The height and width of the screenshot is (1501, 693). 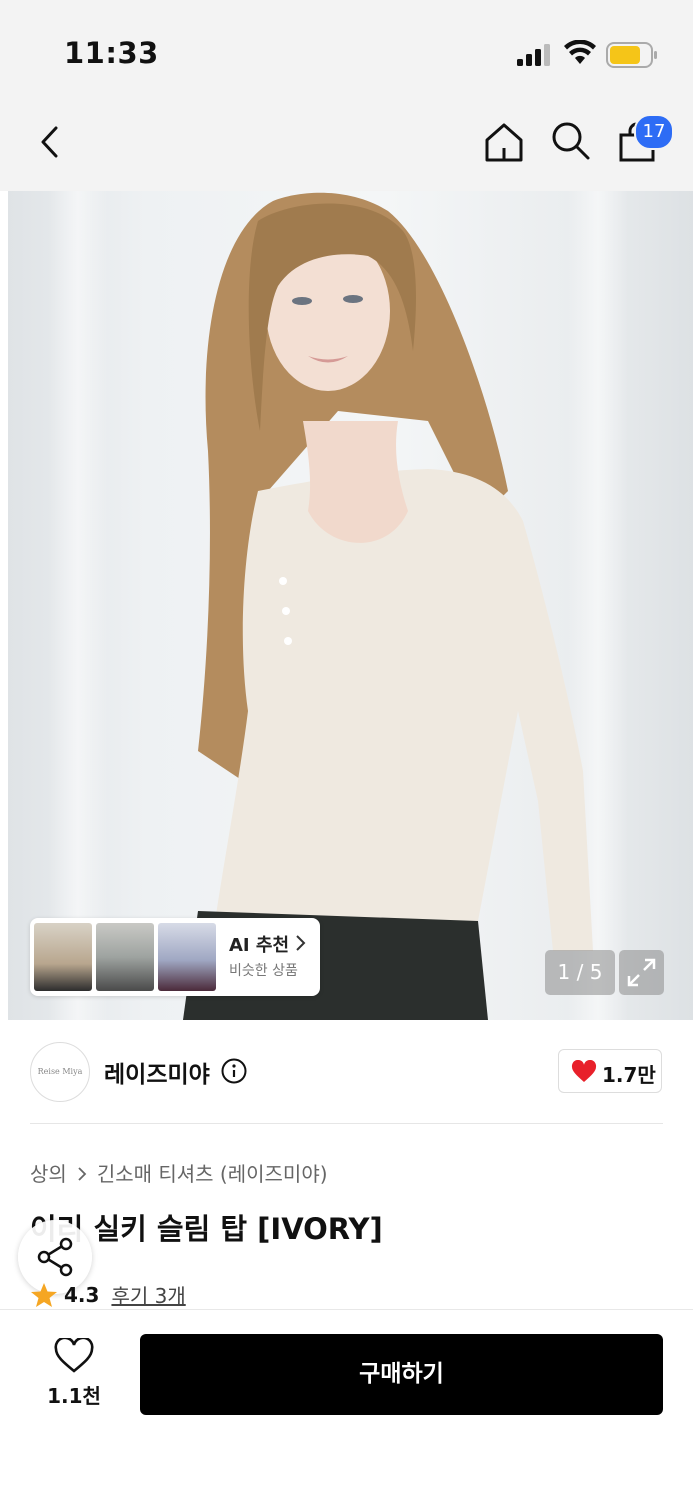 What do you see at coordinates (533, 55) in the screenshot?
I see `cellular-signal-icon` at bounding box center [533, 55].